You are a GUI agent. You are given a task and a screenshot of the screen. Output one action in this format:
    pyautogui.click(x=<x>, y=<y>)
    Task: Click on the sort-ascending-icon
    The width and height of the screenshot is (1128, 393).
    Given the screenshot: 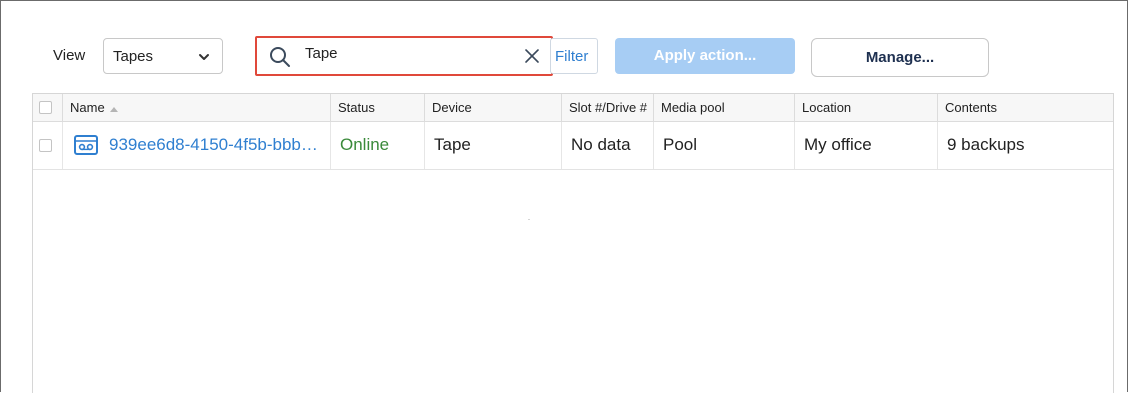 What is the action you would take?
    pyautogui.click(x=113, y=109)
    